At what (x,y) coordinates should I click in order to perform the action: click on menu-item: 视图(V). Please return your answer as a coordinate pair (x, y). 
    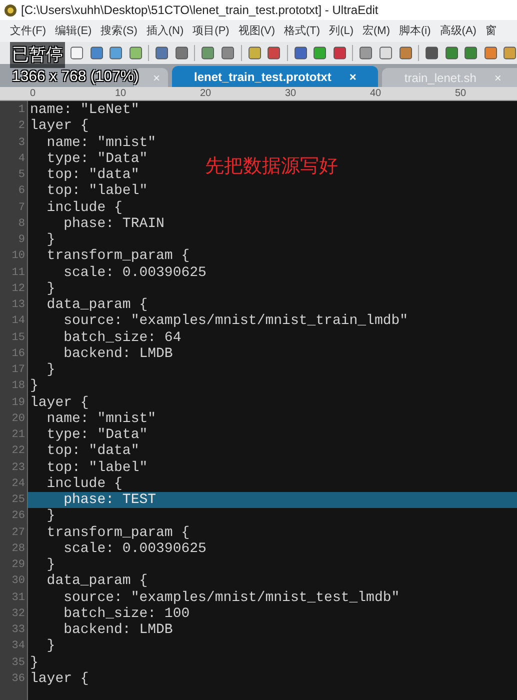
    Looking at the image, I should click on (257, 31).